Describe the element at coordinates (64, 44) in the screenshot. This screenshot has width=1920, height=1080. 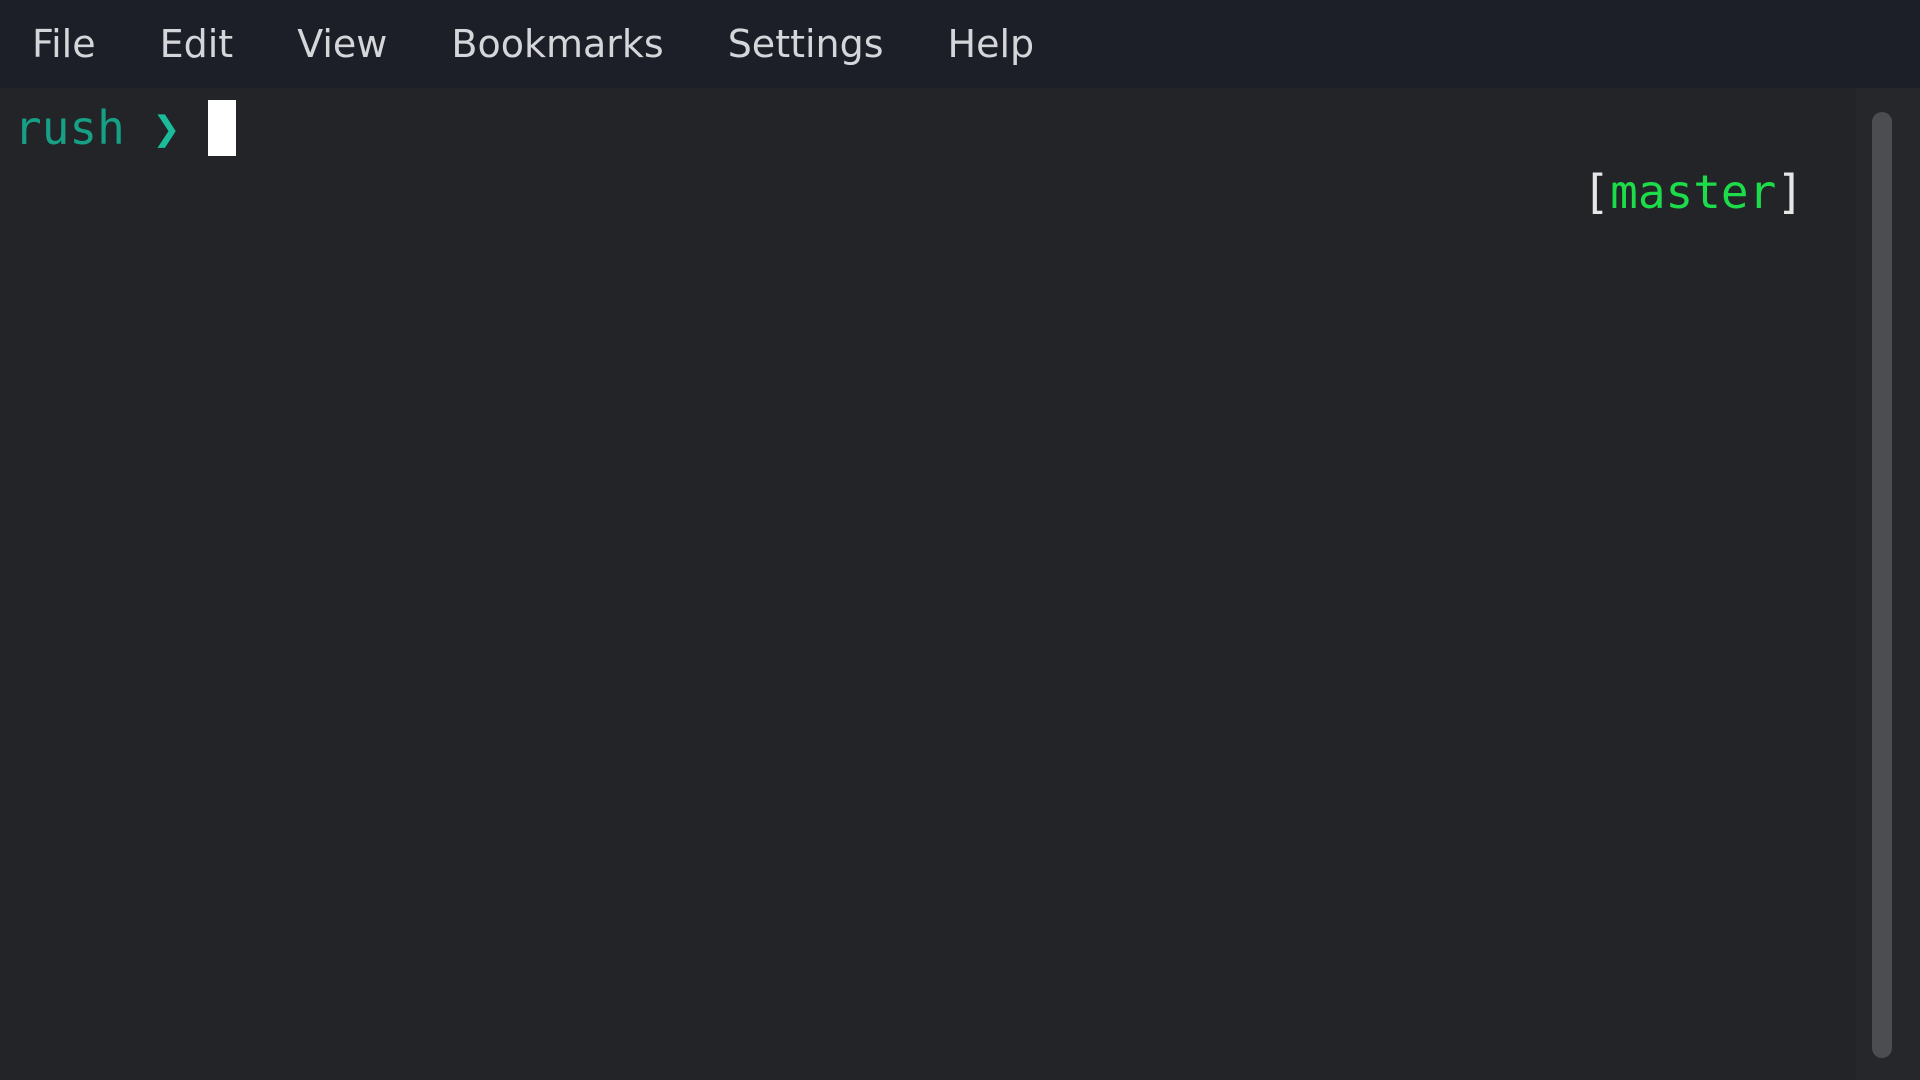
I see `menu-file: File` at that location.